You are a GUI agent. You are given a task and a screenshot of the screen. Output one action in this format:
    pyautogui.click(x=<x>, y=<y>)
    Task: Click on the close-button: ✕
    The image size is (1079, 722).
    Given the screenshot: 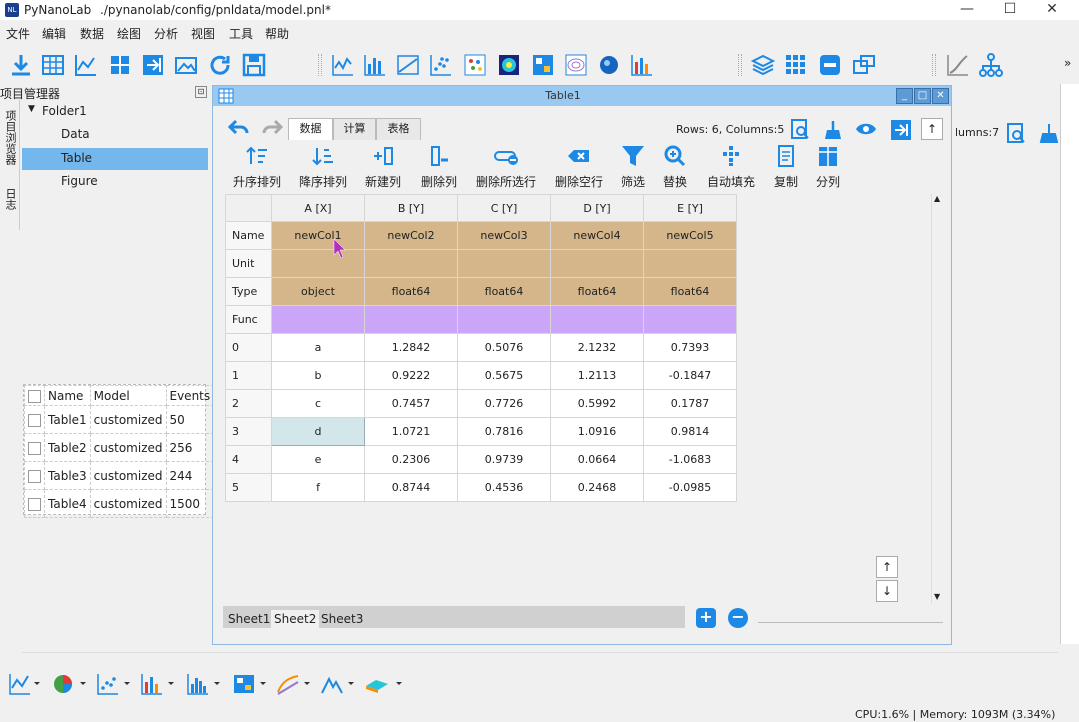 What is the action you would take?
    pyautogui.click(x=1052, y=10)
    